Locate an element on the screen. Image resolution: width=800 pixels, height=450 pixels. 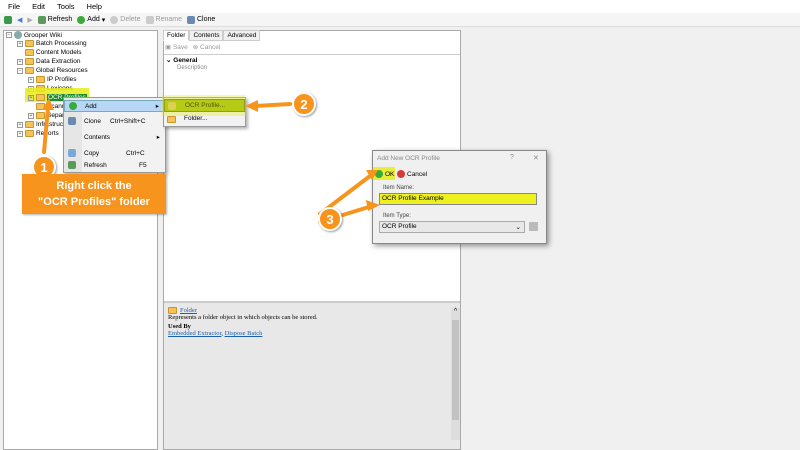
annotation-arrows is located at coordinates (211, 161).